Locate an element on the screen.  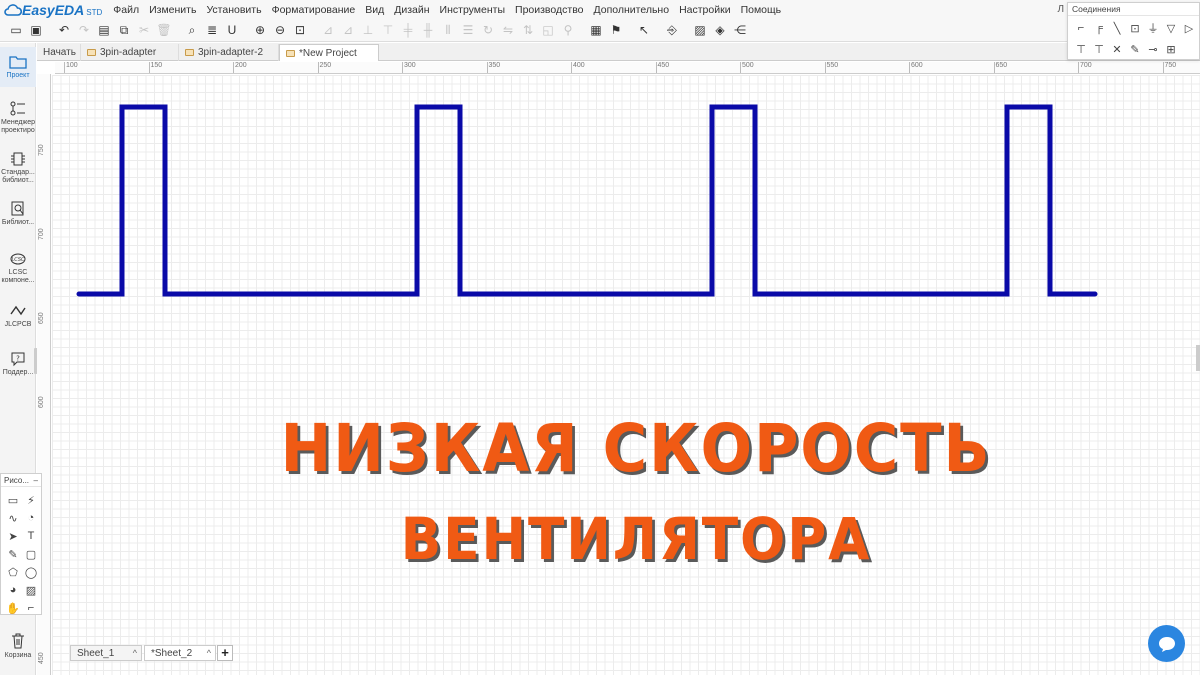
polyline-tool-icon: ⚡ is located at coordinates (31, 500).